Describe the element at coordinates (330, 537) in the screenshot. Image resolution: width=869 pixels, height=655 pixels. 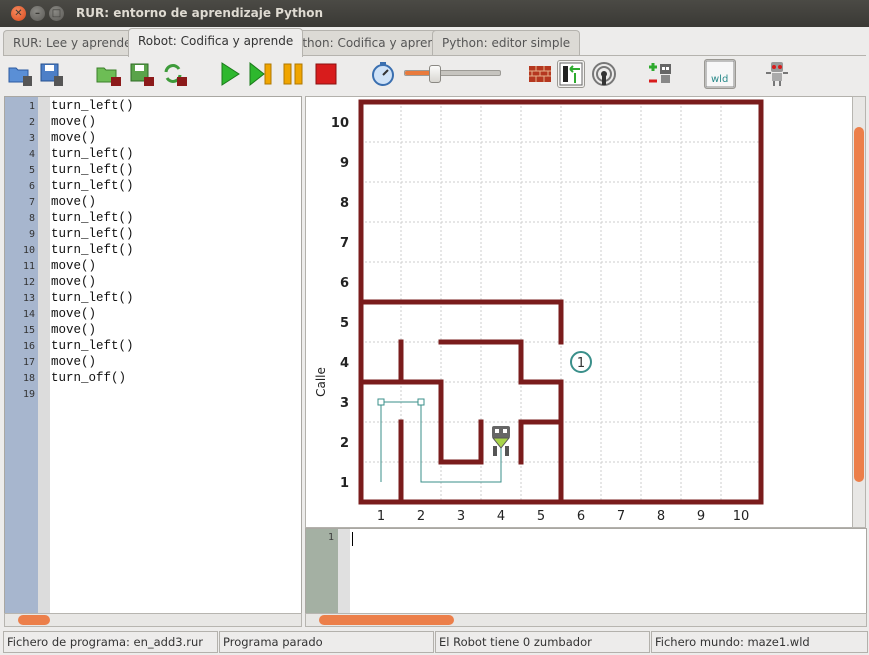
I see `console-line-number: 1` at that location.